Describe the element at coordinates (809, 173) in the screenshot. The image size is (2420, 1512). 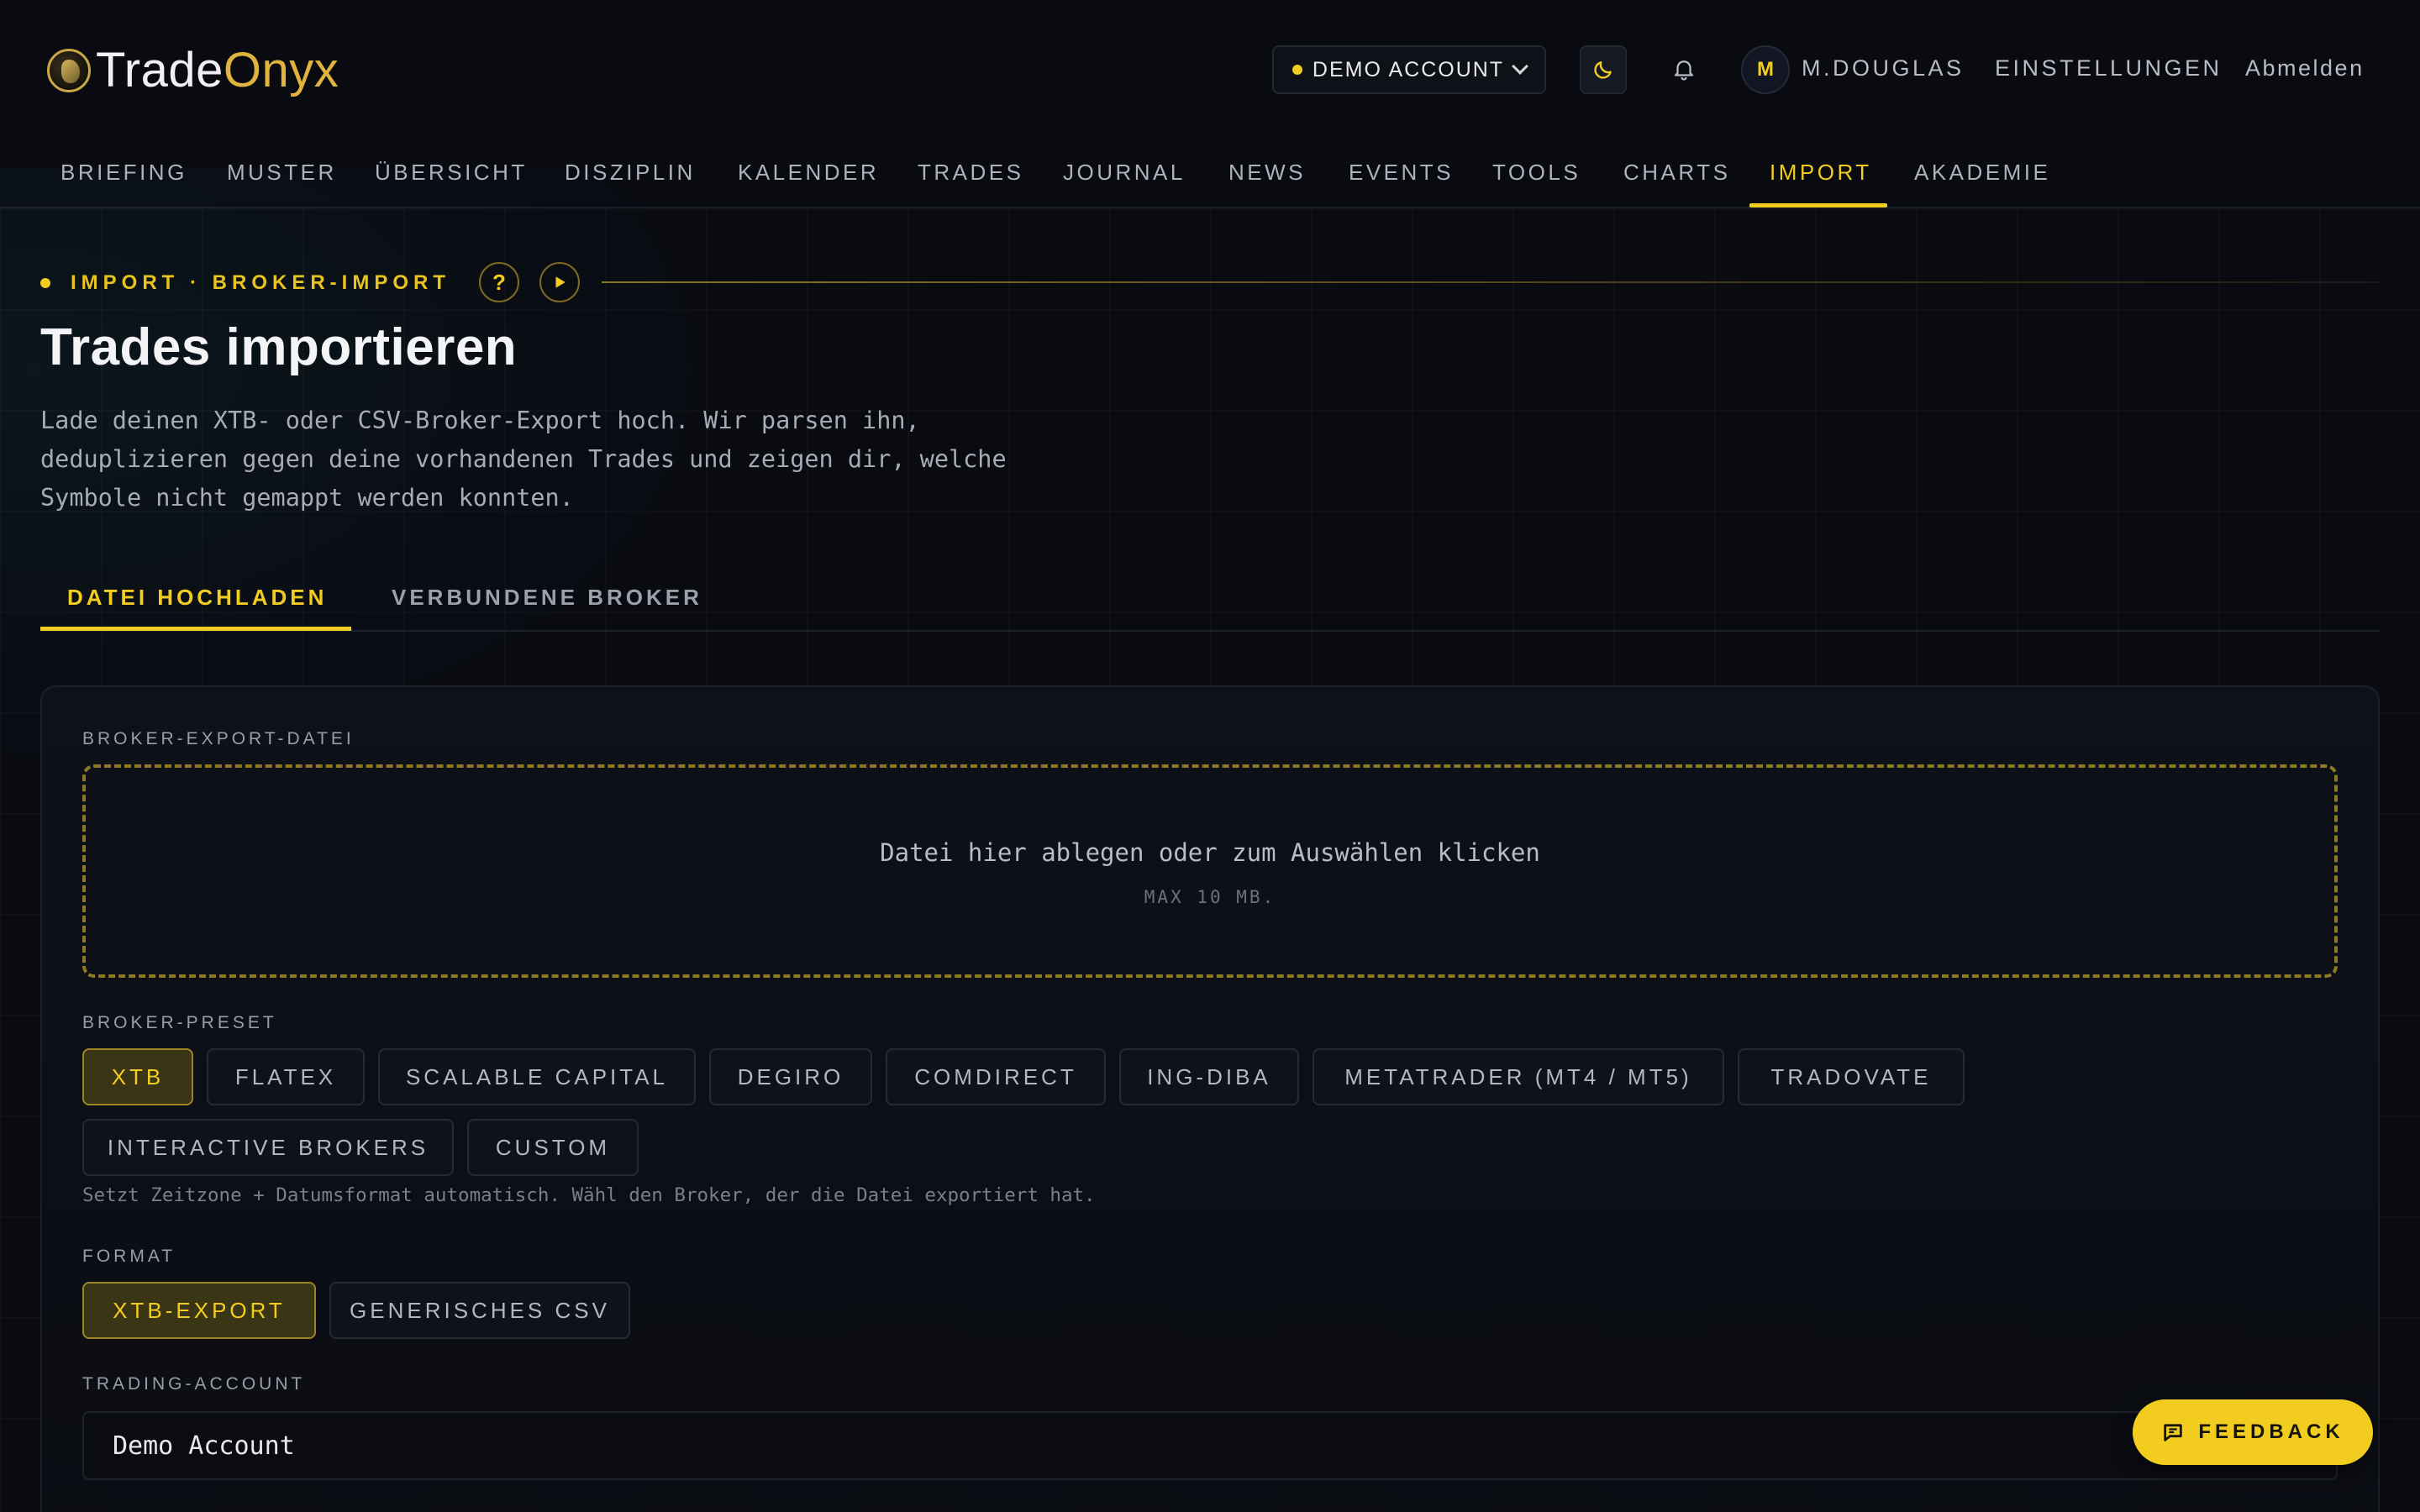
I see `nav-item-kalender: KALENDER` at that location.